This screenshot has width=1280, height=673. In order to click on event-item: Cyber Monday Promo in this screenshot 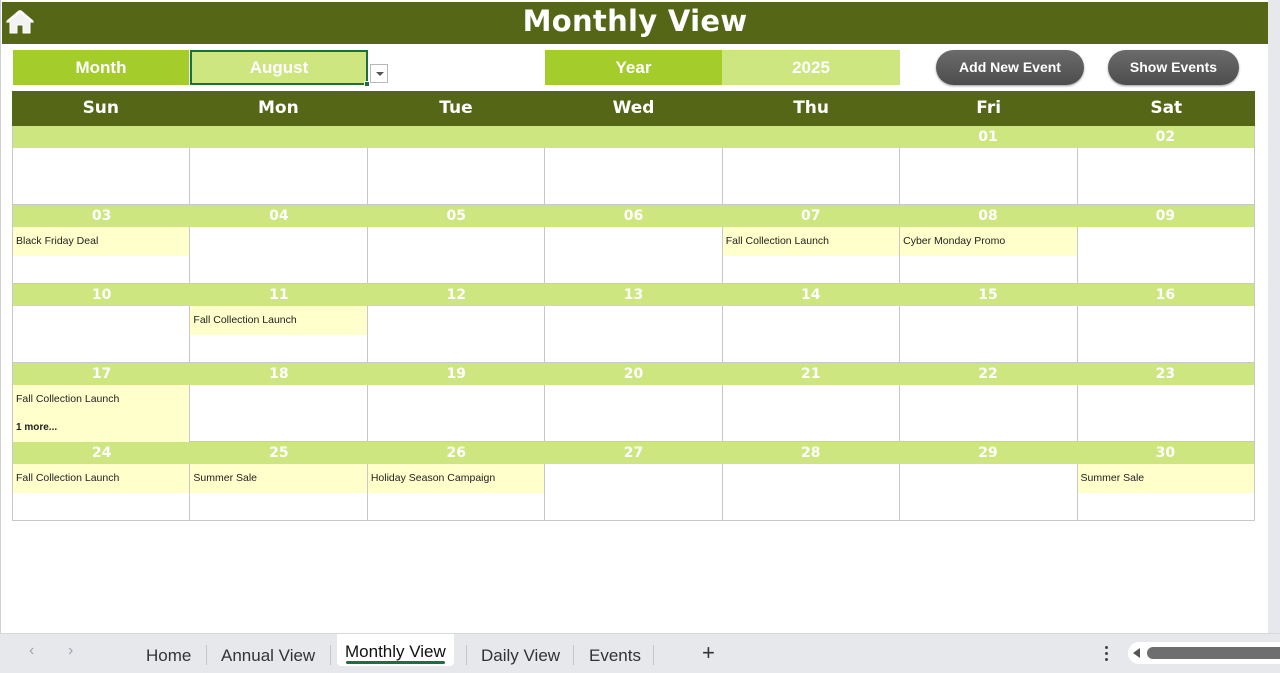, I will do `click(988, 241)`.